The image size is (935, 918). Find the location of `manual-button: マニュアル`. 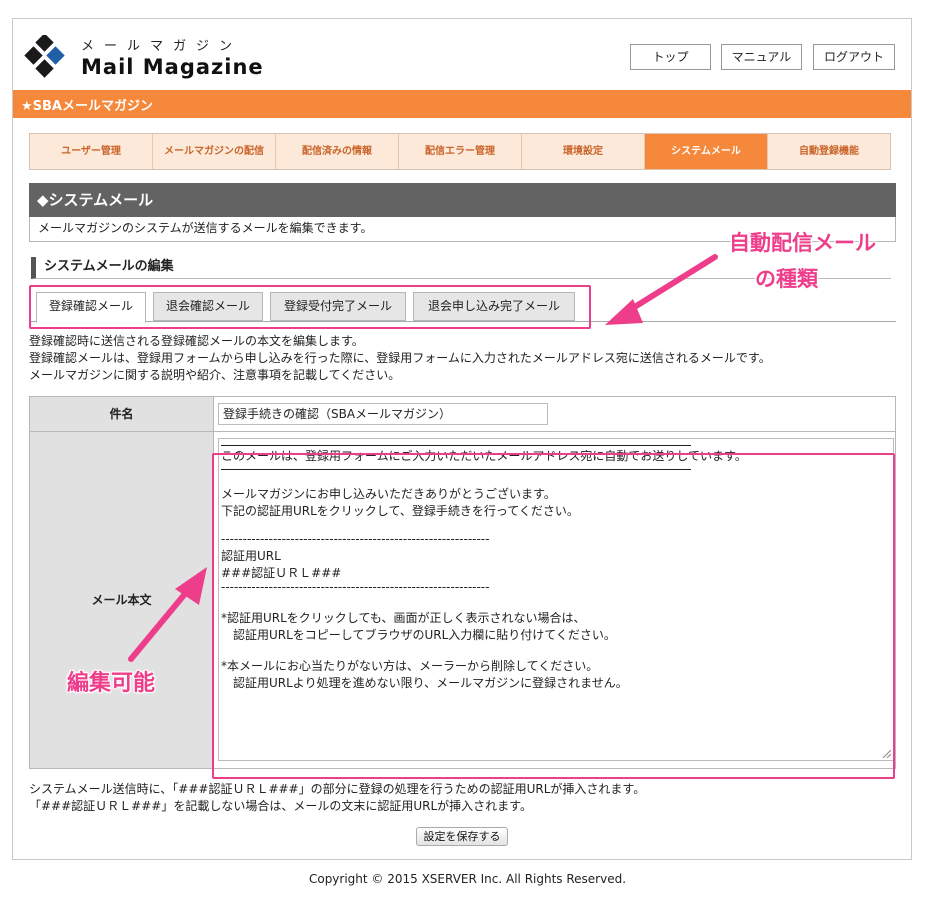

manual-button: マニュアル is located at coordinates (761, 57).